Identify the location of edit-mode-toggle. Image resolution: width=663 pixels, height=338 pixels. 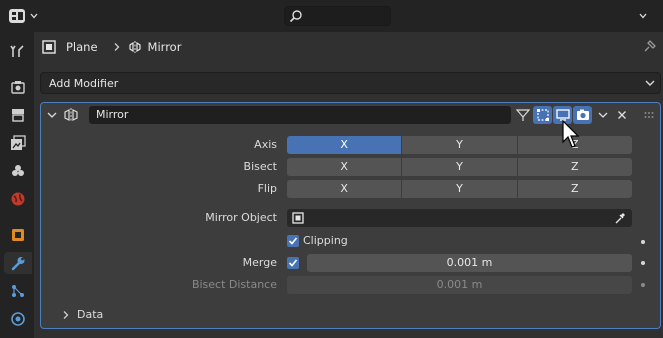
(542, 115).